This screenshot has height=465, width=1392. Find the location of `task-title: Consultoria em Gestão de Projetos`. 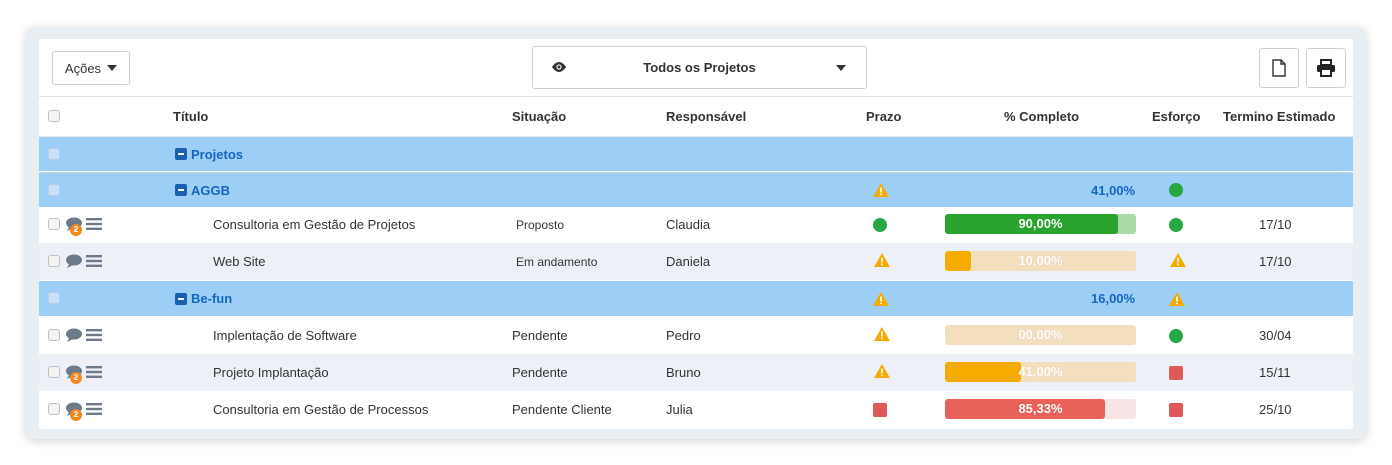

task-title: Consultoria em Gestão de Projetos is located at coordinates (314, 224).